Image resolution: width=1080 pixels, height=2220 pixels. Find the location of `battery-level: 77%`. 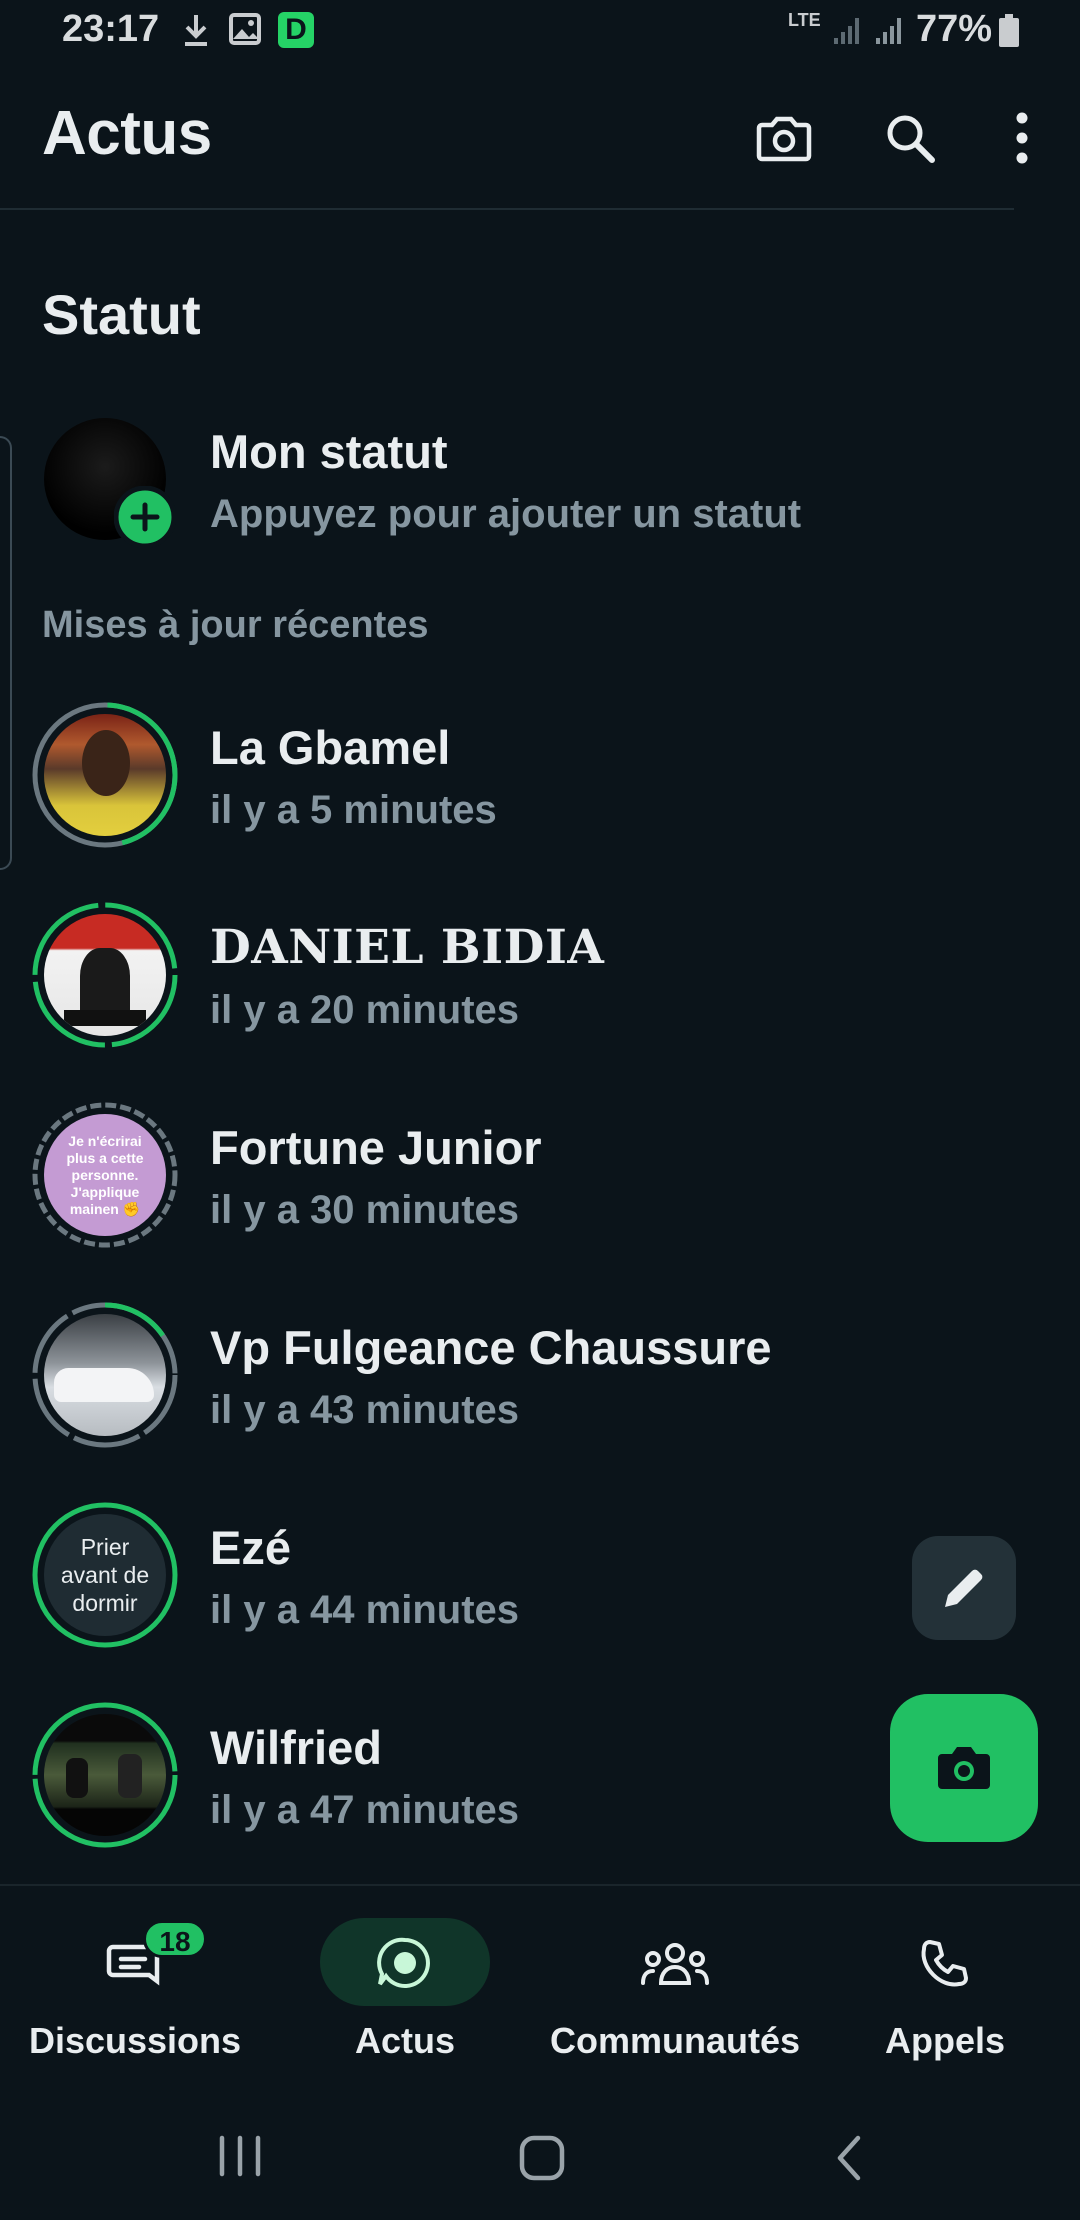

battery-level: 77% is located at coordinates (954, 29).